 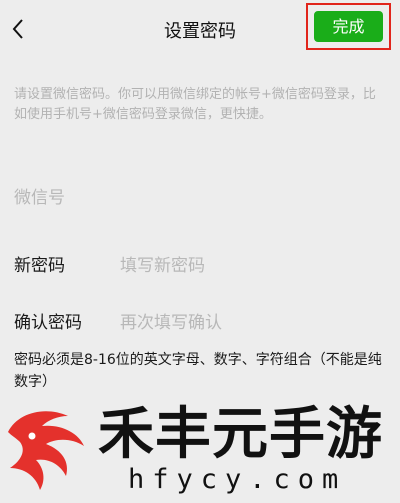 I want to click on logo-icon, so click(x=46, y=450).